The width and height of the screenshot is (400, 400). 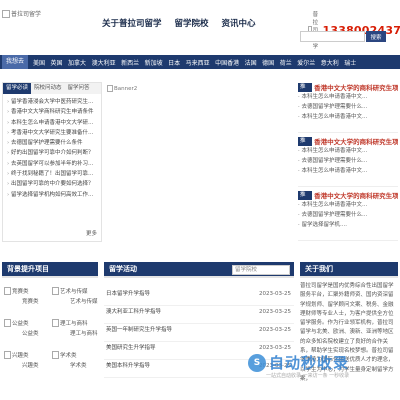 I want to click on nav-news: 资讯中心, so click(x=239, y=23).